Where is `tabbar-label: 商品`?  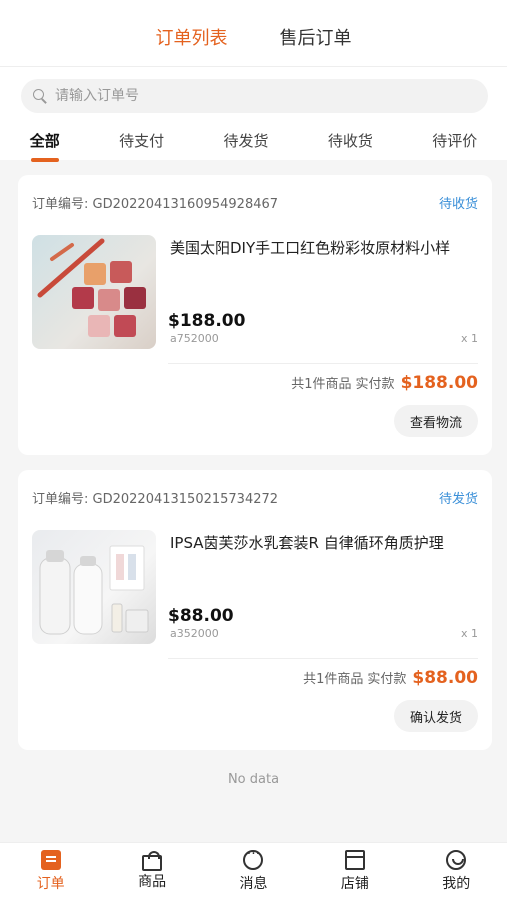 tabbar-label: 商品 is located at coordinates (152, 882).